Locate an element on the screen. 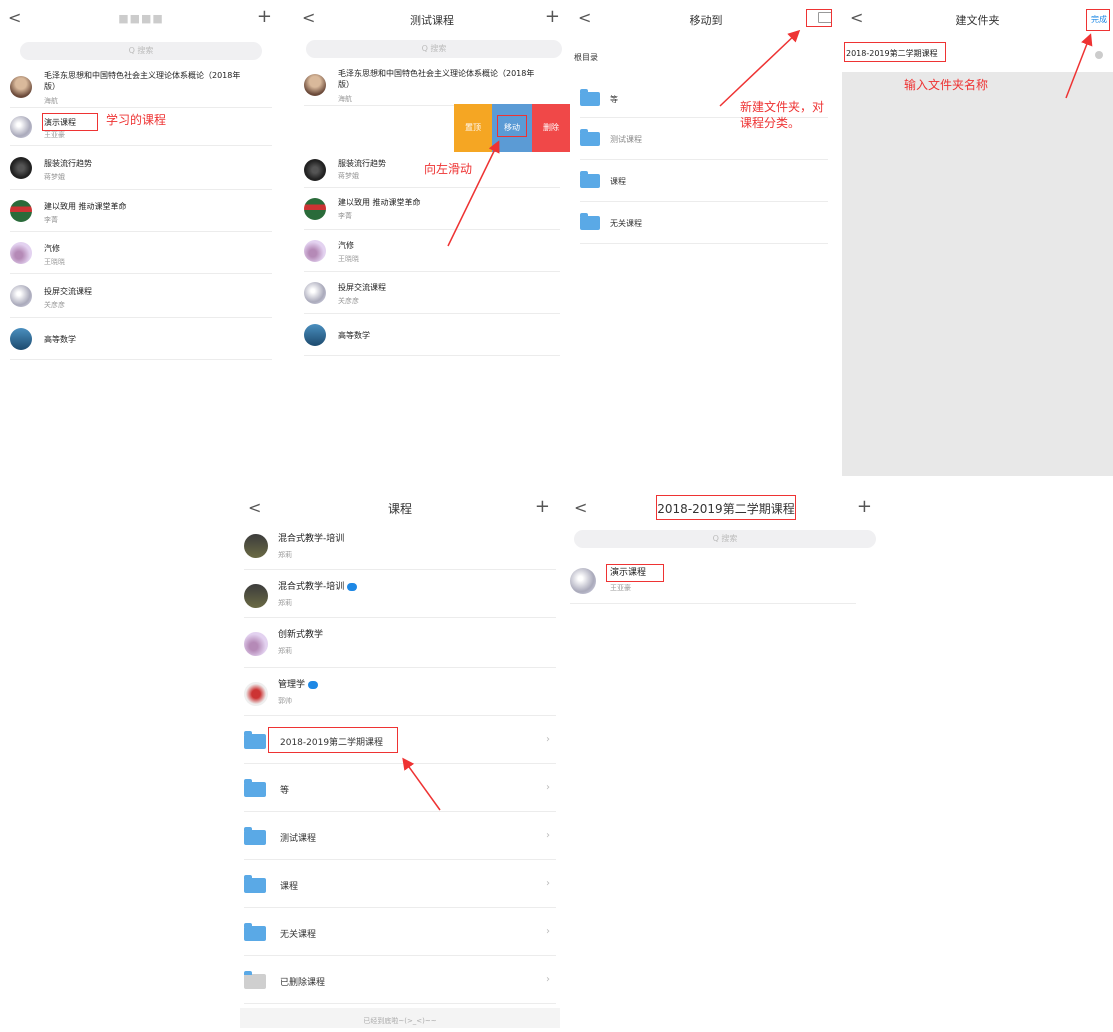  folder-arrow is located at coordinates (421, 784).